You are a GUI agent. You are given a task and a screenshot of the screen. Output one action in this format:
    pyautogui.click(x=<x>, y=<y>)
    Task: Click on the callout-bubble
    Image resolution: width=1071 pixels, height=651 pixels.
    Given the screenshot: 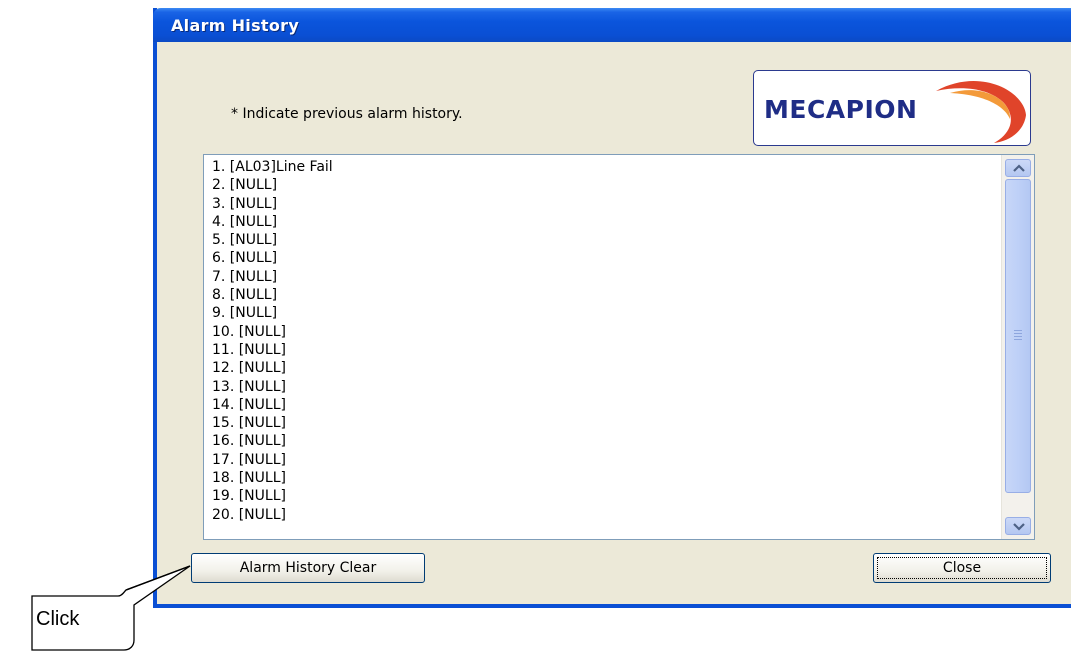 What is the action you would take?
    pyautogui.click(x=111, y=608)
    